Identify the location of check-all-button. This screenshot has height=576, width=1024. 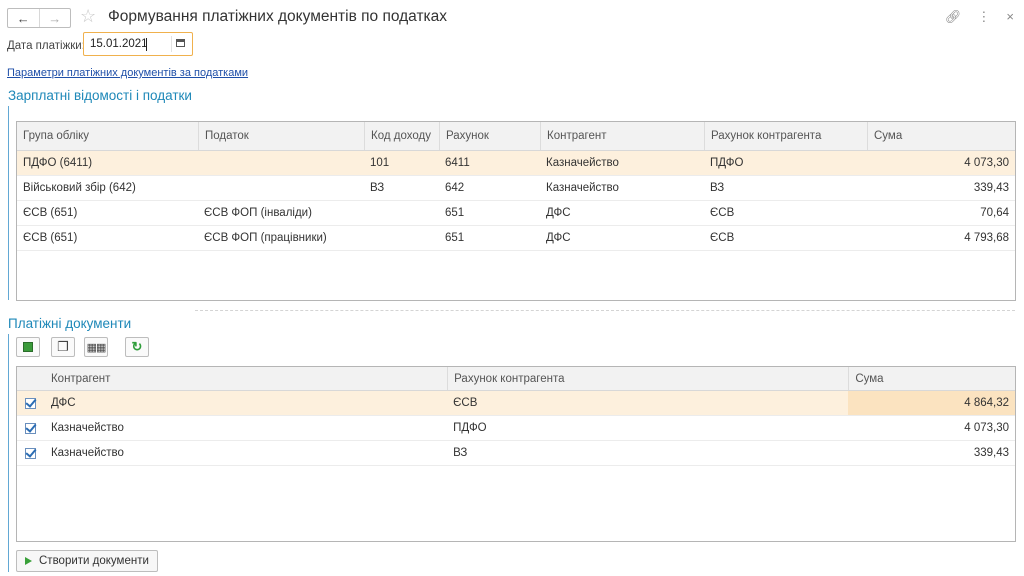
(28, 347).